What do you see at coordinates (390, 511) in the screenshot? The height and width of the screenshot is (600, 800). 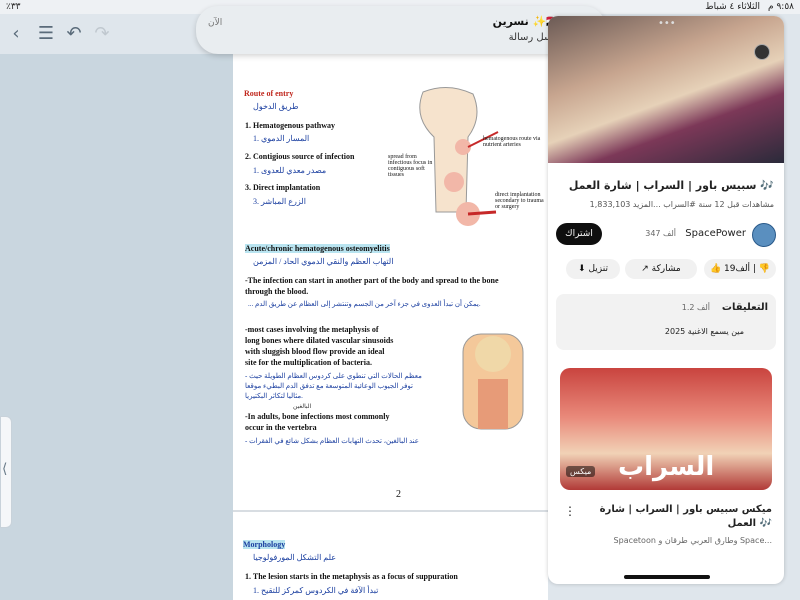 I see `page-break` at bounding box center [390, 511].